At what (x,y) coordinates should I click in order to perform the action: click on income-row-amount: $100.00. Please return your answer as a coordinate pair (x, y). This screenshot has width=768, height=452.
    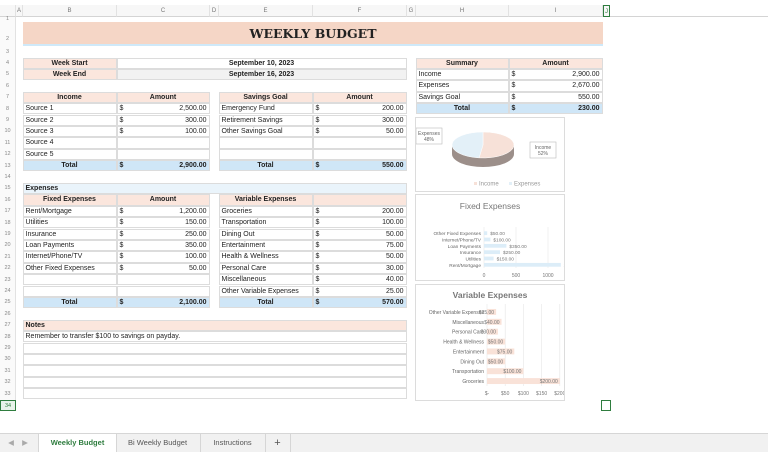
    Looking at the image, I should click on (163, 131).